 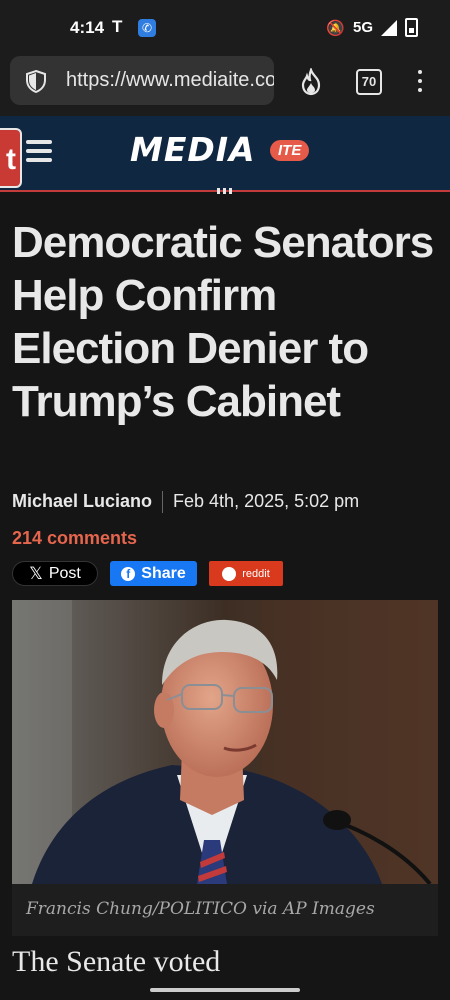 I want to click on article-body-start: The Senate voted, so click(x=116, y=961).